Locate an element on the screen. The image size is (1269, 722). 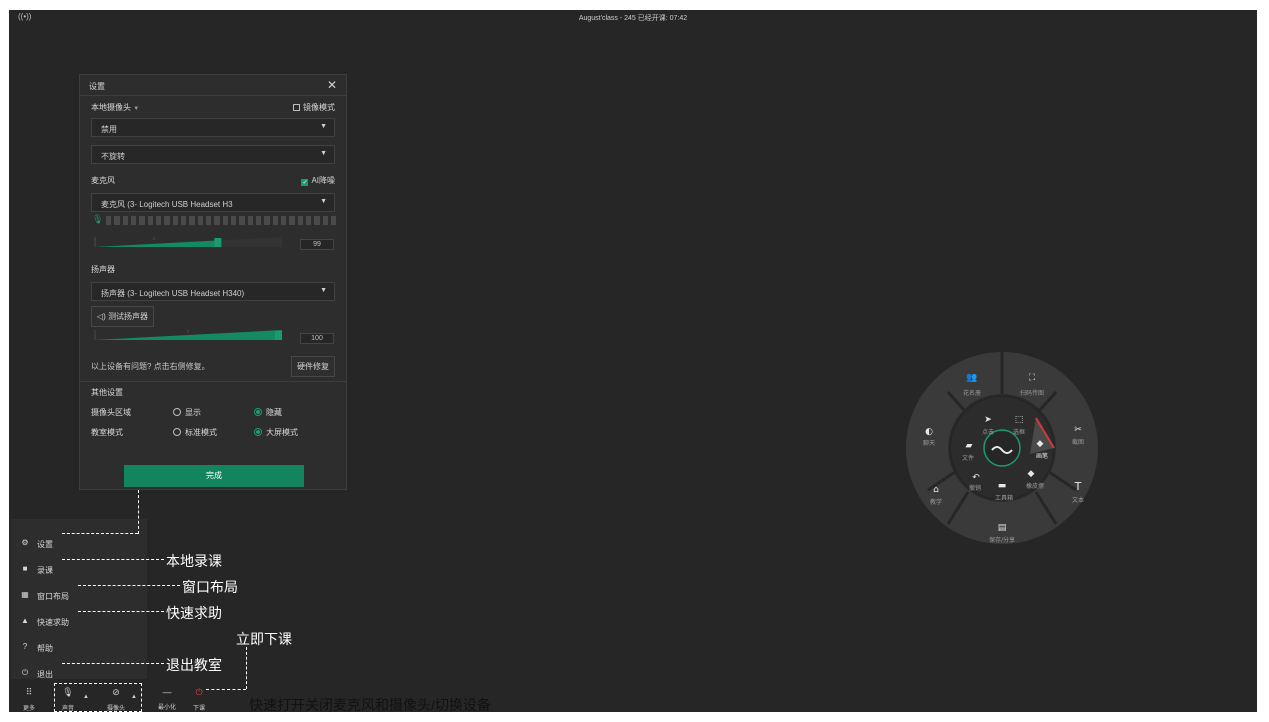
annotation-record: 本地录课 is located at coordinates (194, 561).